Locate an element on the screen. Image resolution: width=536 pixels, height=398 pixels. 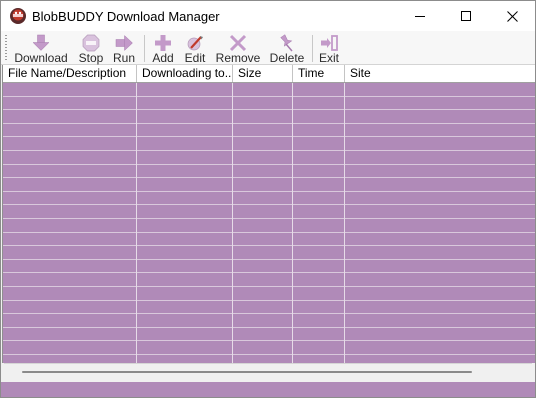
exit-button: Exit is located at coordinates (329, 48).